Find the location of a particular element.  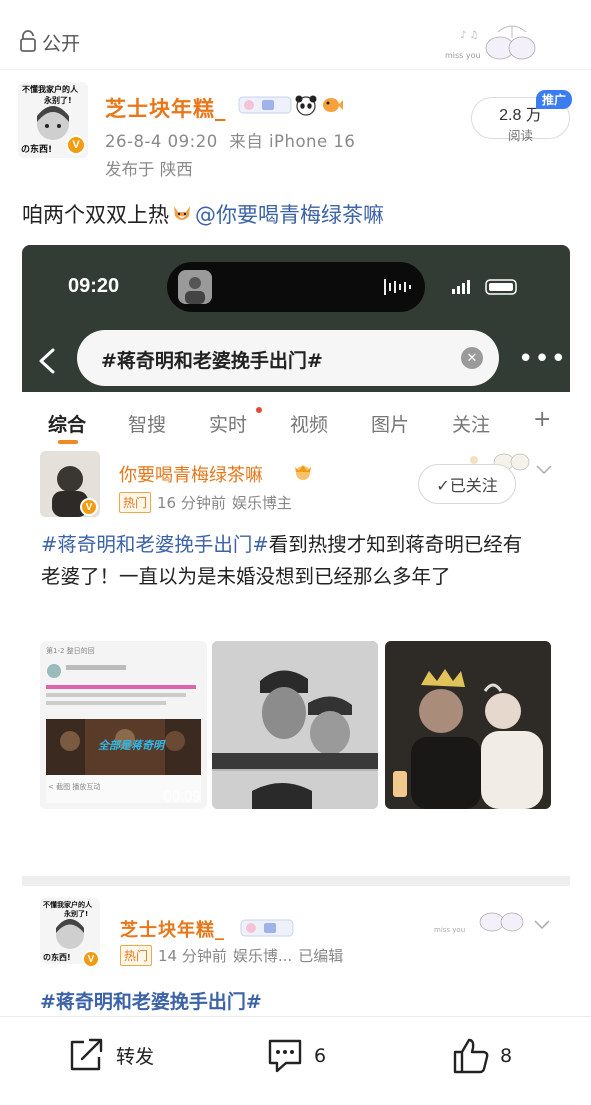

status-time: 09:20 is located at coordinates (94, 286).